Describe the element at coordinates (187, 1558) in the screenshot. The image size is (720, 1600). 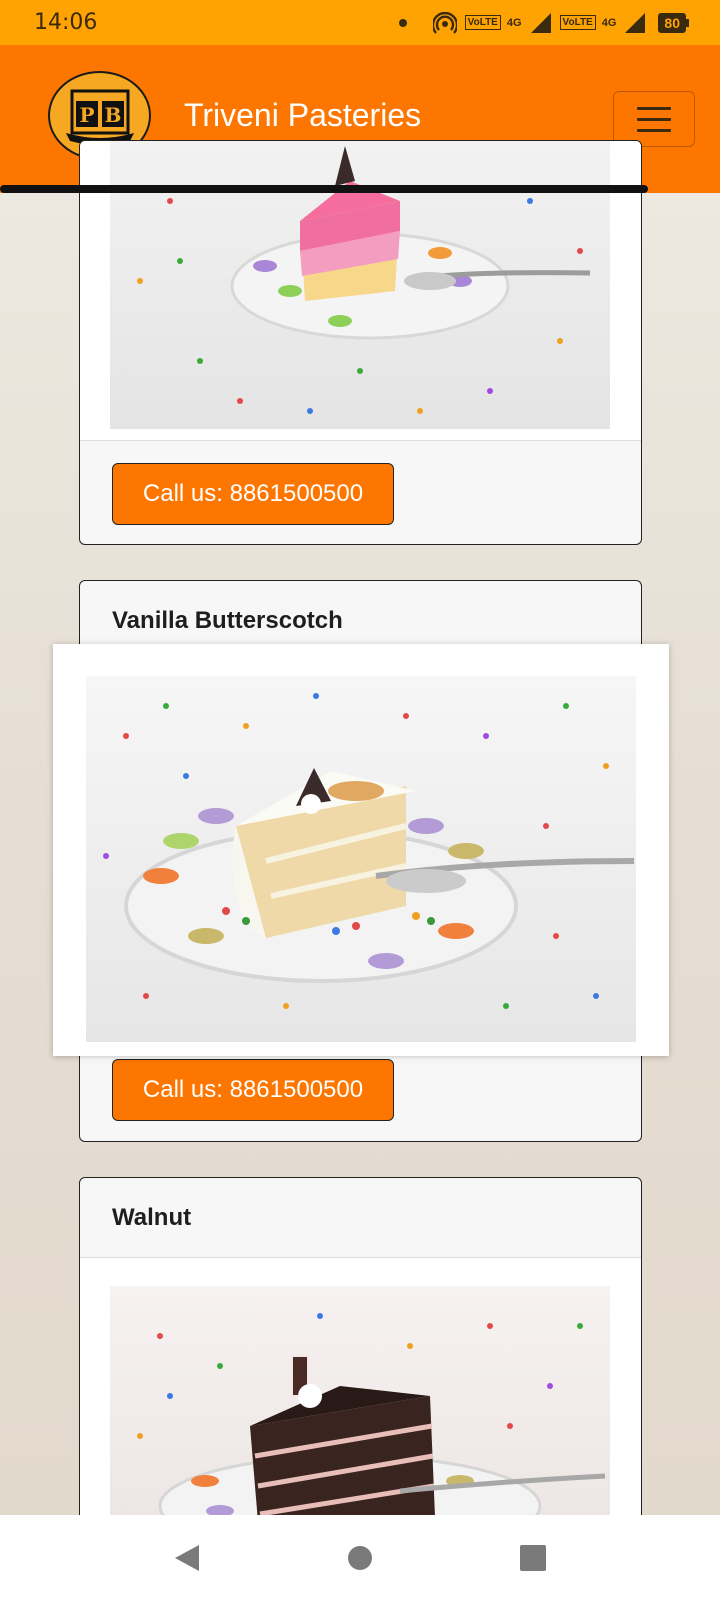
I see `back-icon` at that location.